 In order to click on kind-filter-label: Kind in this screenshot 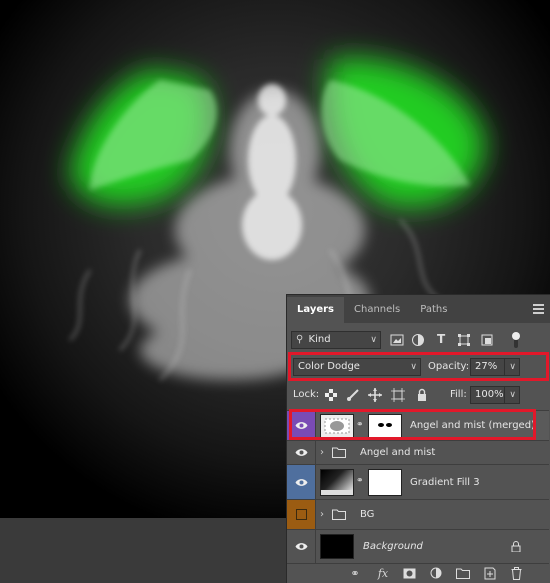, I will do `click(319, 339)`.